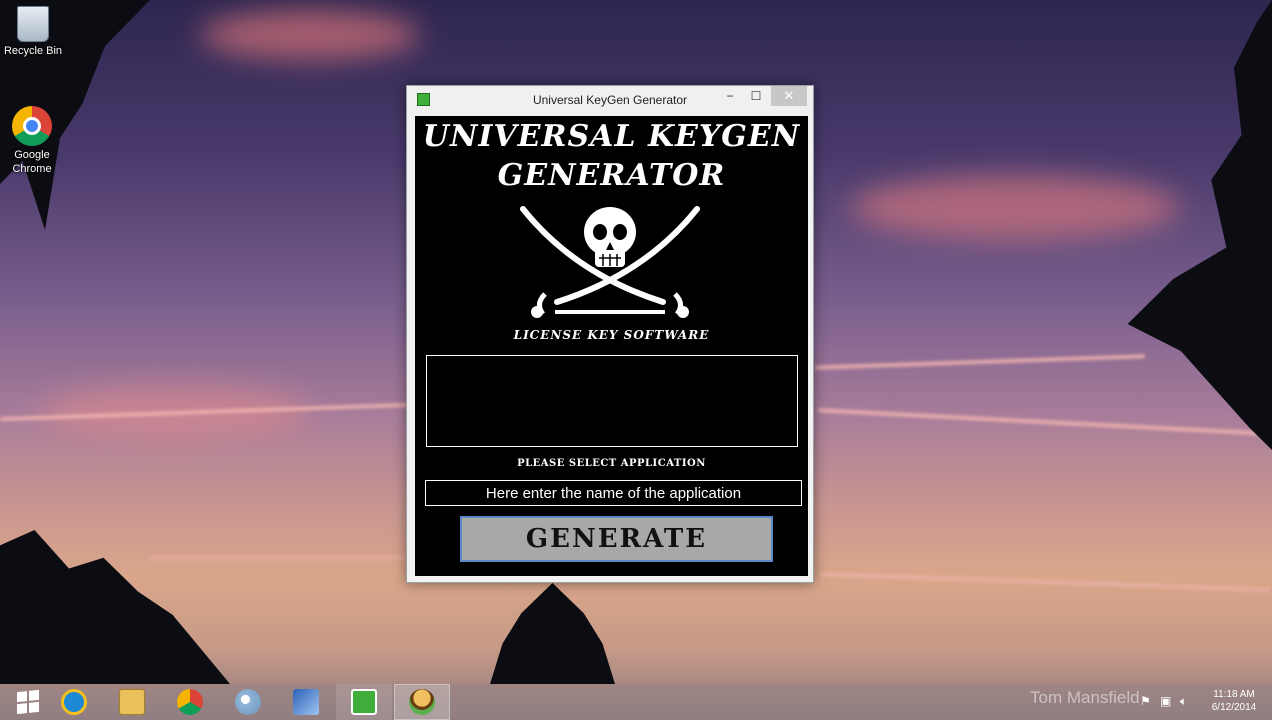 This screenshot has width=1272, height=720. I want to click on desktop-icon-recycle-bin: Recycle Bin, so click(33, 32).